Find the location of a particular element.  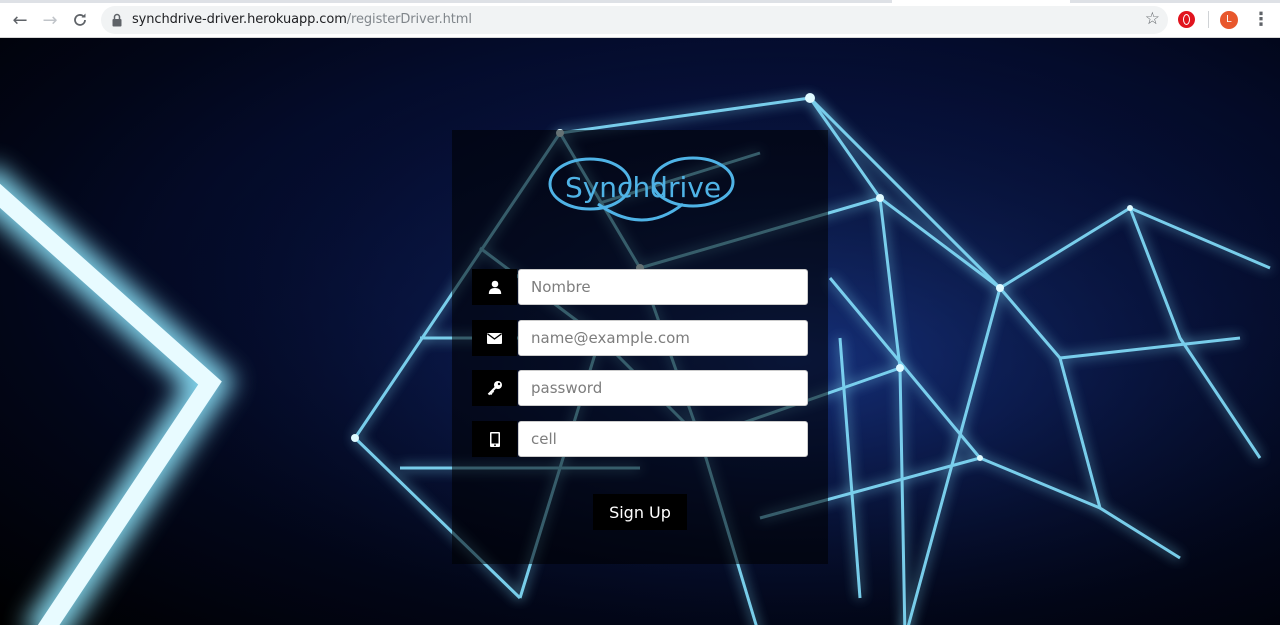

logo-text: Synchdrive is located at coordinates (643, 187).